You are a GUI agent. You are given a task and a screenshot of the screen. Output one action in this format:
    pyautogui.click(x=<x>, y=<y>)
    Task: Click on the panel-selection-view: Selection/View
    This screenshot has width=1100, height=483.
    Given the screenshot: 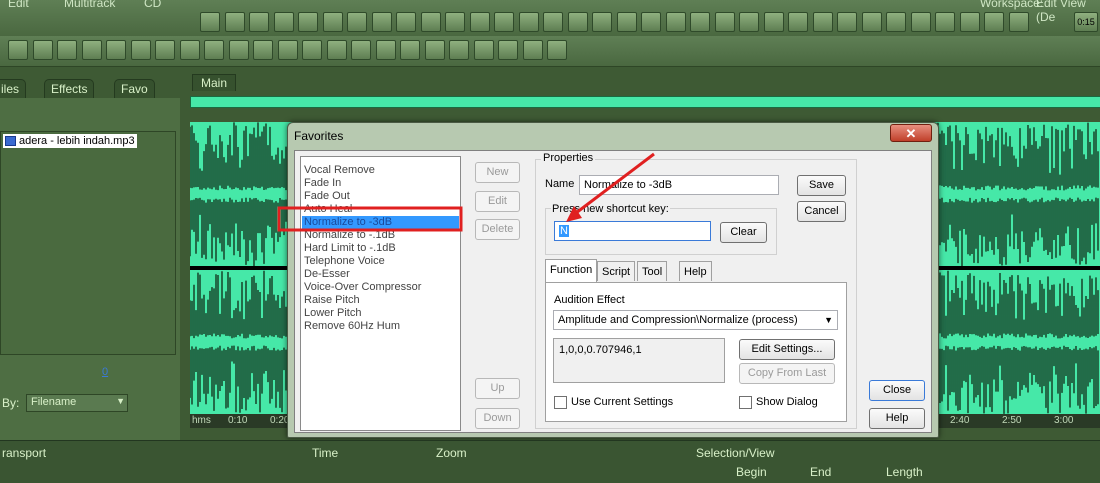 What is the action you would take?
    pyautogui.click(x=735, y=453)
    